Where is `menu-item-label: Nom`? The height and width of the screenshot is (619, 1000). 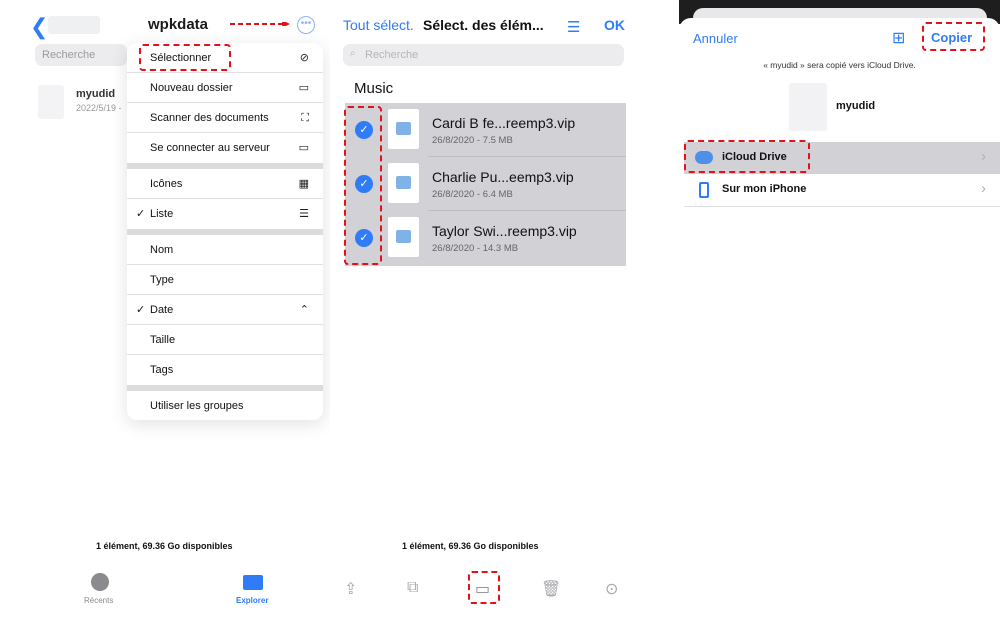
menu-item-label: Nom is located at coordinates (162, 250).